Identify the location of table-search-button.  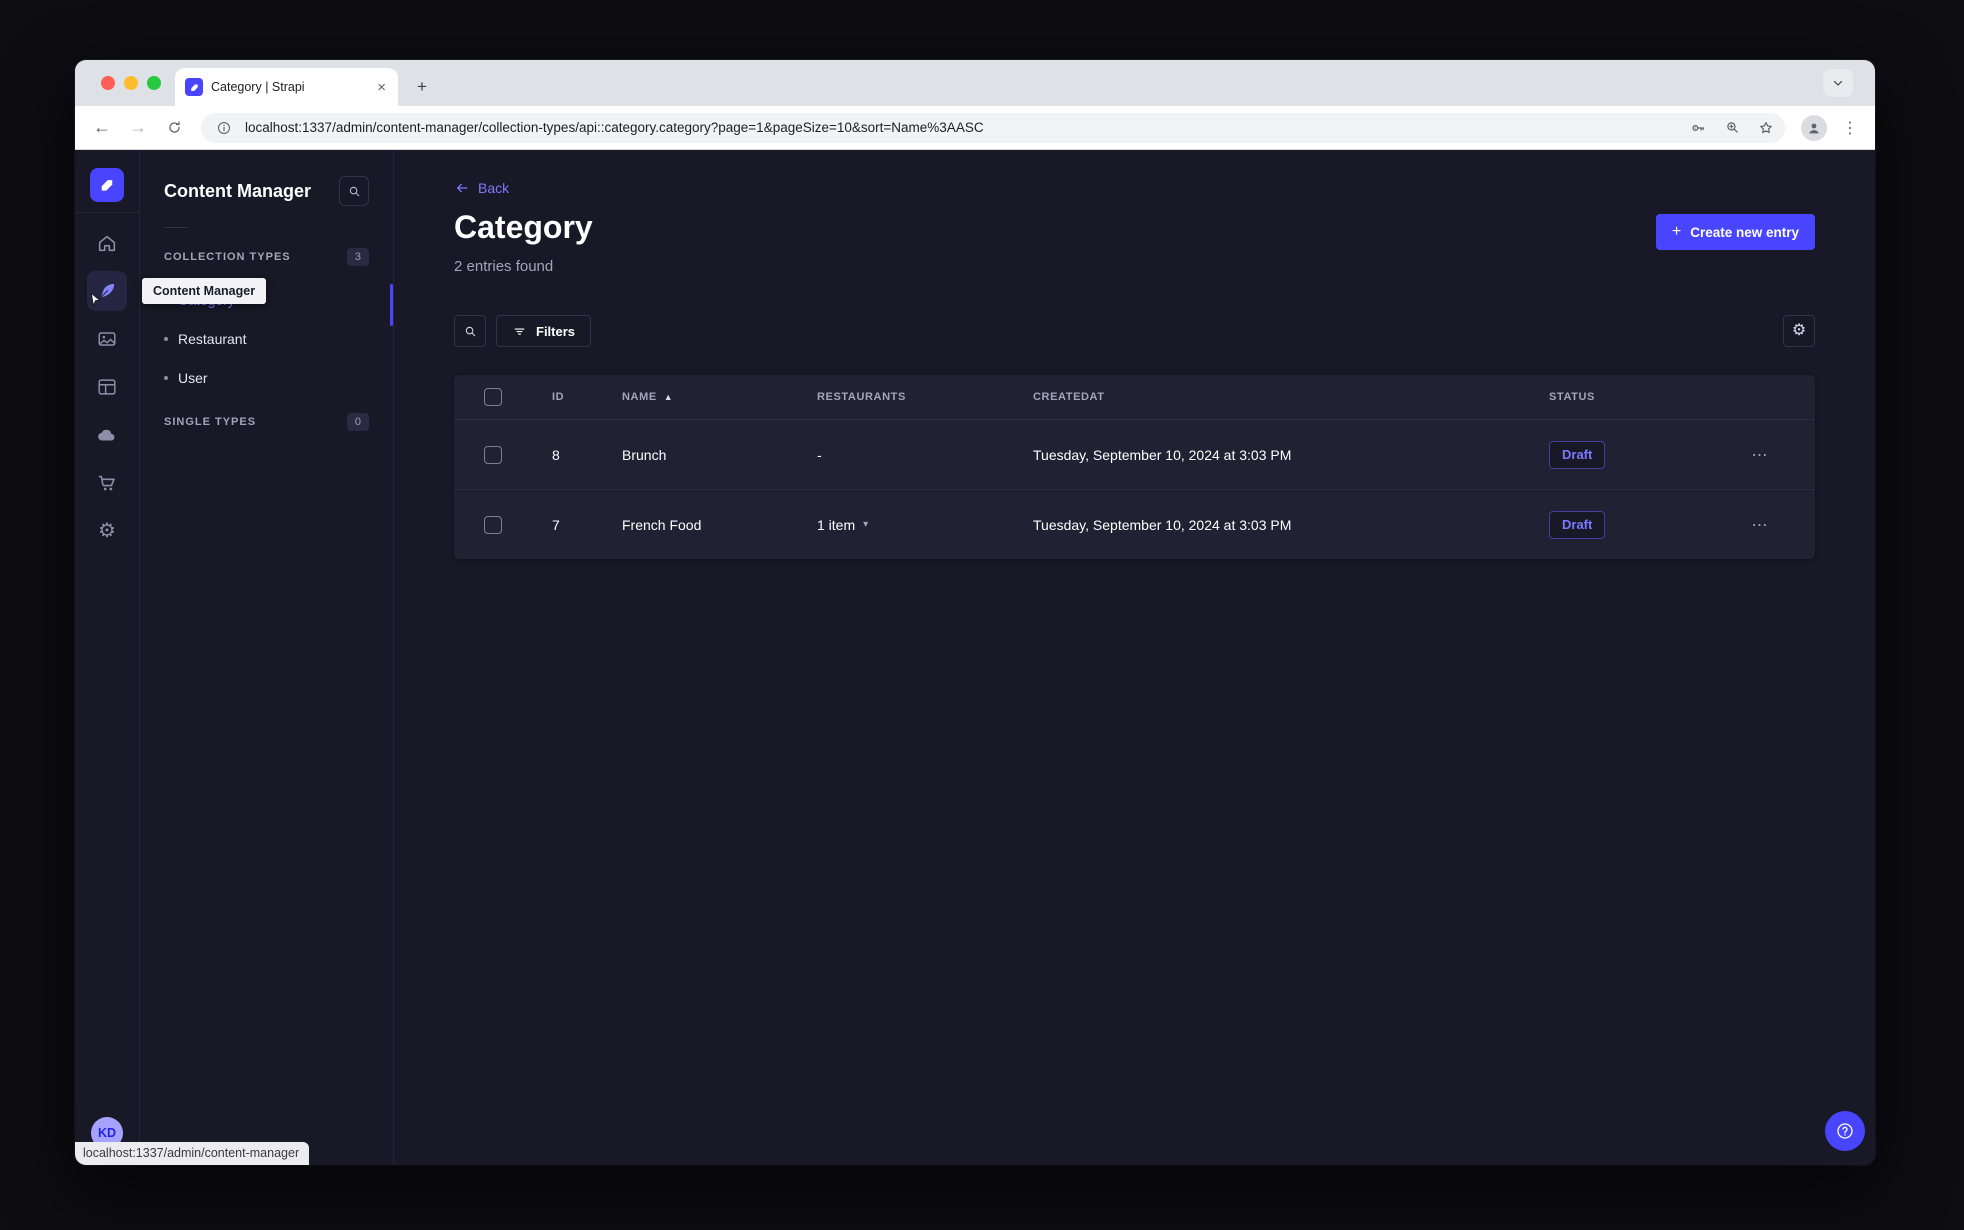
(470, 331).